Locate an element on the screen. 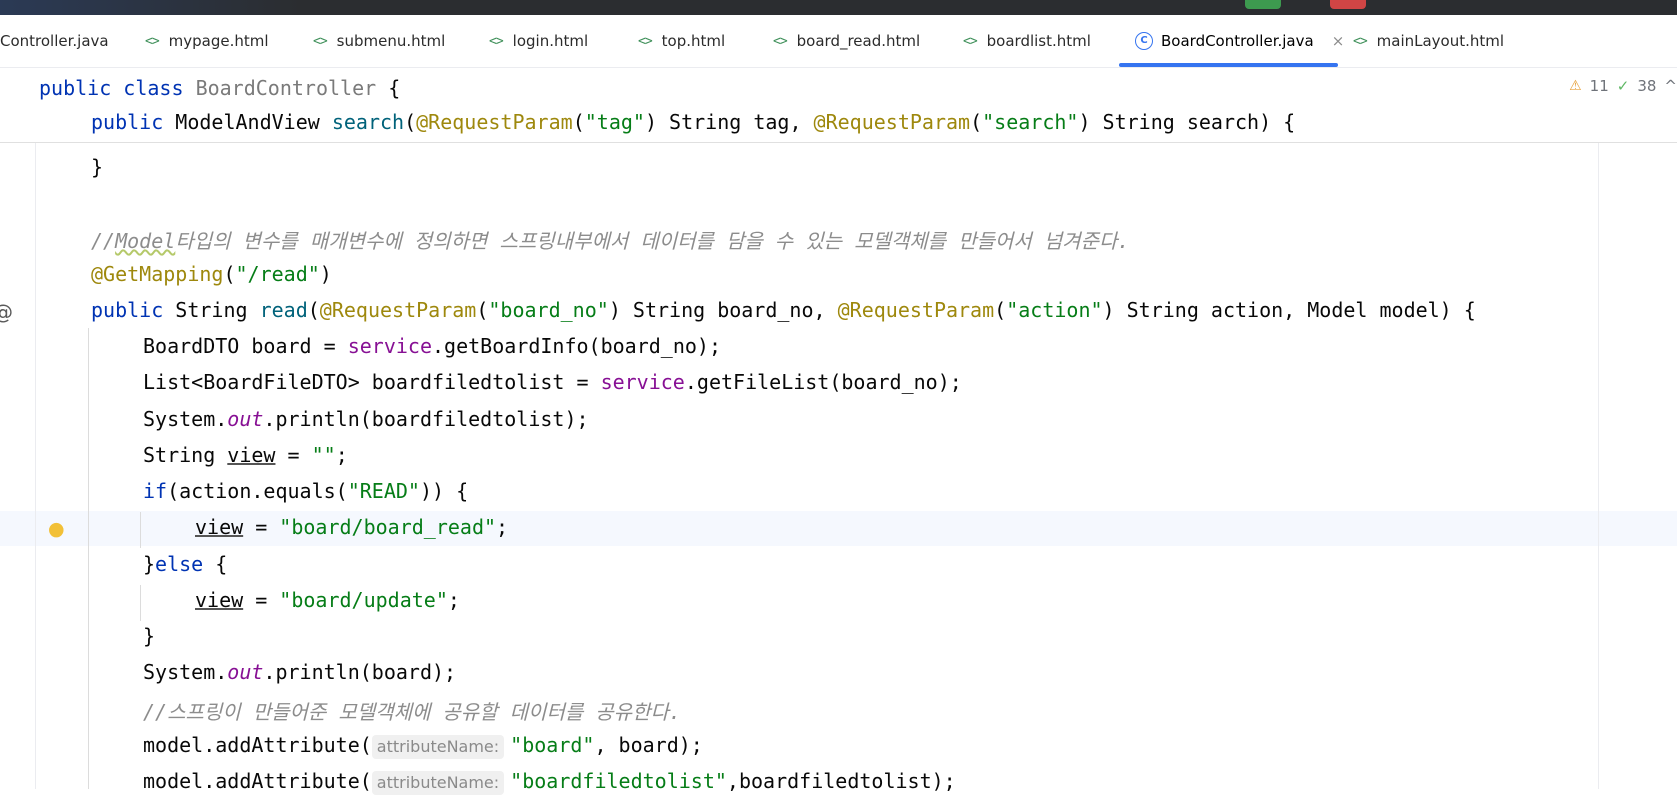 The width and height of the screenshot is (1677, 795). code-line: System.out.println(board); is located at coordinates (299, 672).